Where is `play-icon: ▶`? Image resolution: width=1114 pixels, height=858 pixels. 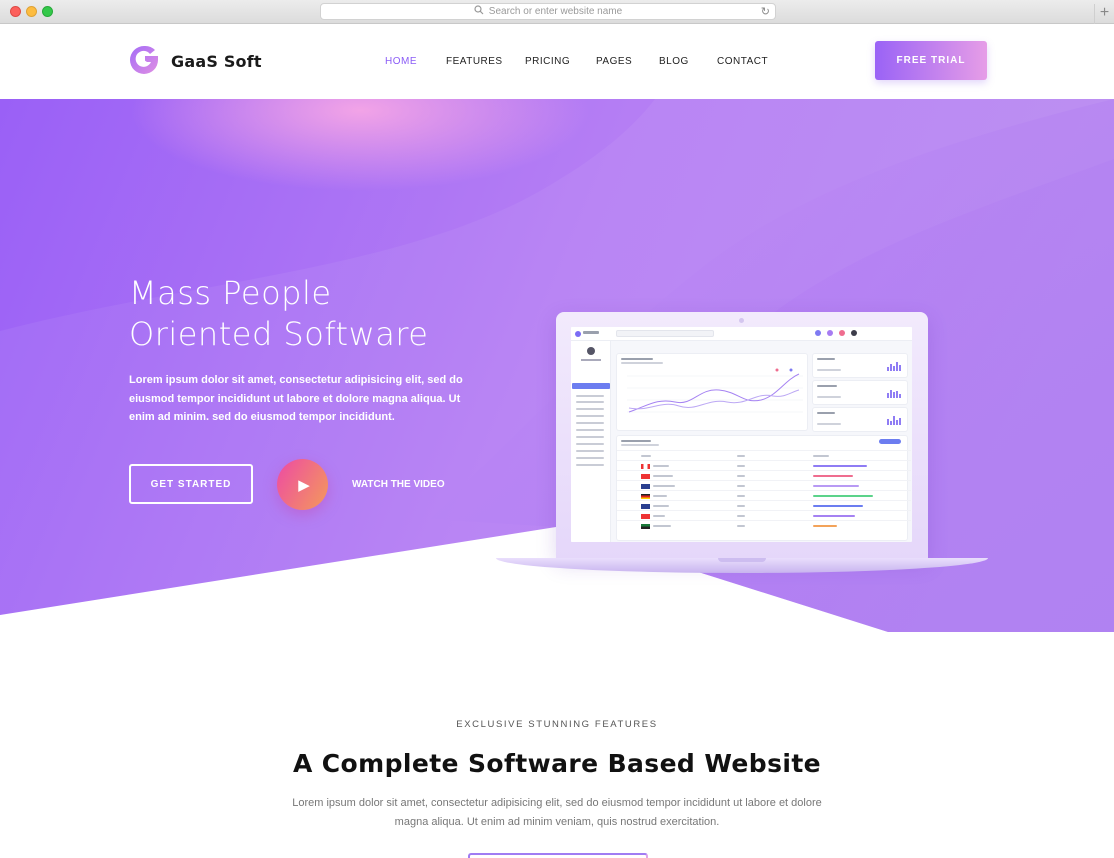
play-icon: ▶ is located at coordinates (304, 485).